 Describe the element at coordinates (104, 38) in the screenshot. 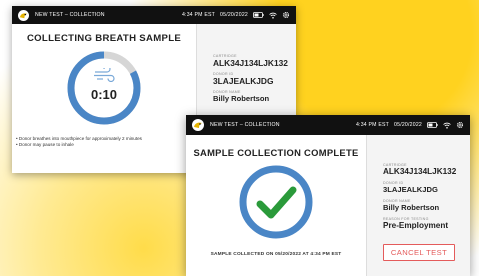

I see `page-title: COLLECTING BREATH SAMPLE` at that location.